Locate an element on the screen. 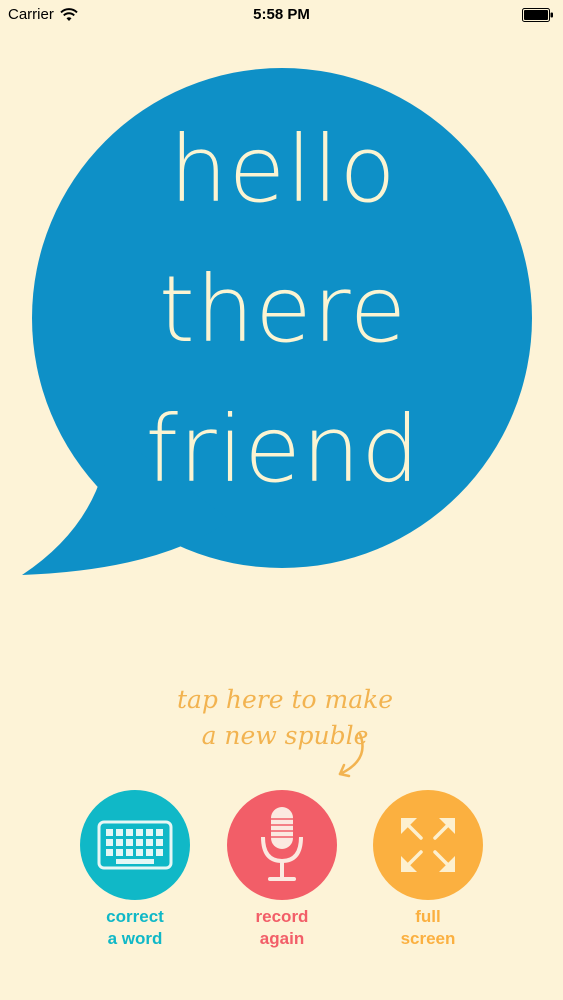  correct-word-label: correct a word is located at coordinates (135, 928).